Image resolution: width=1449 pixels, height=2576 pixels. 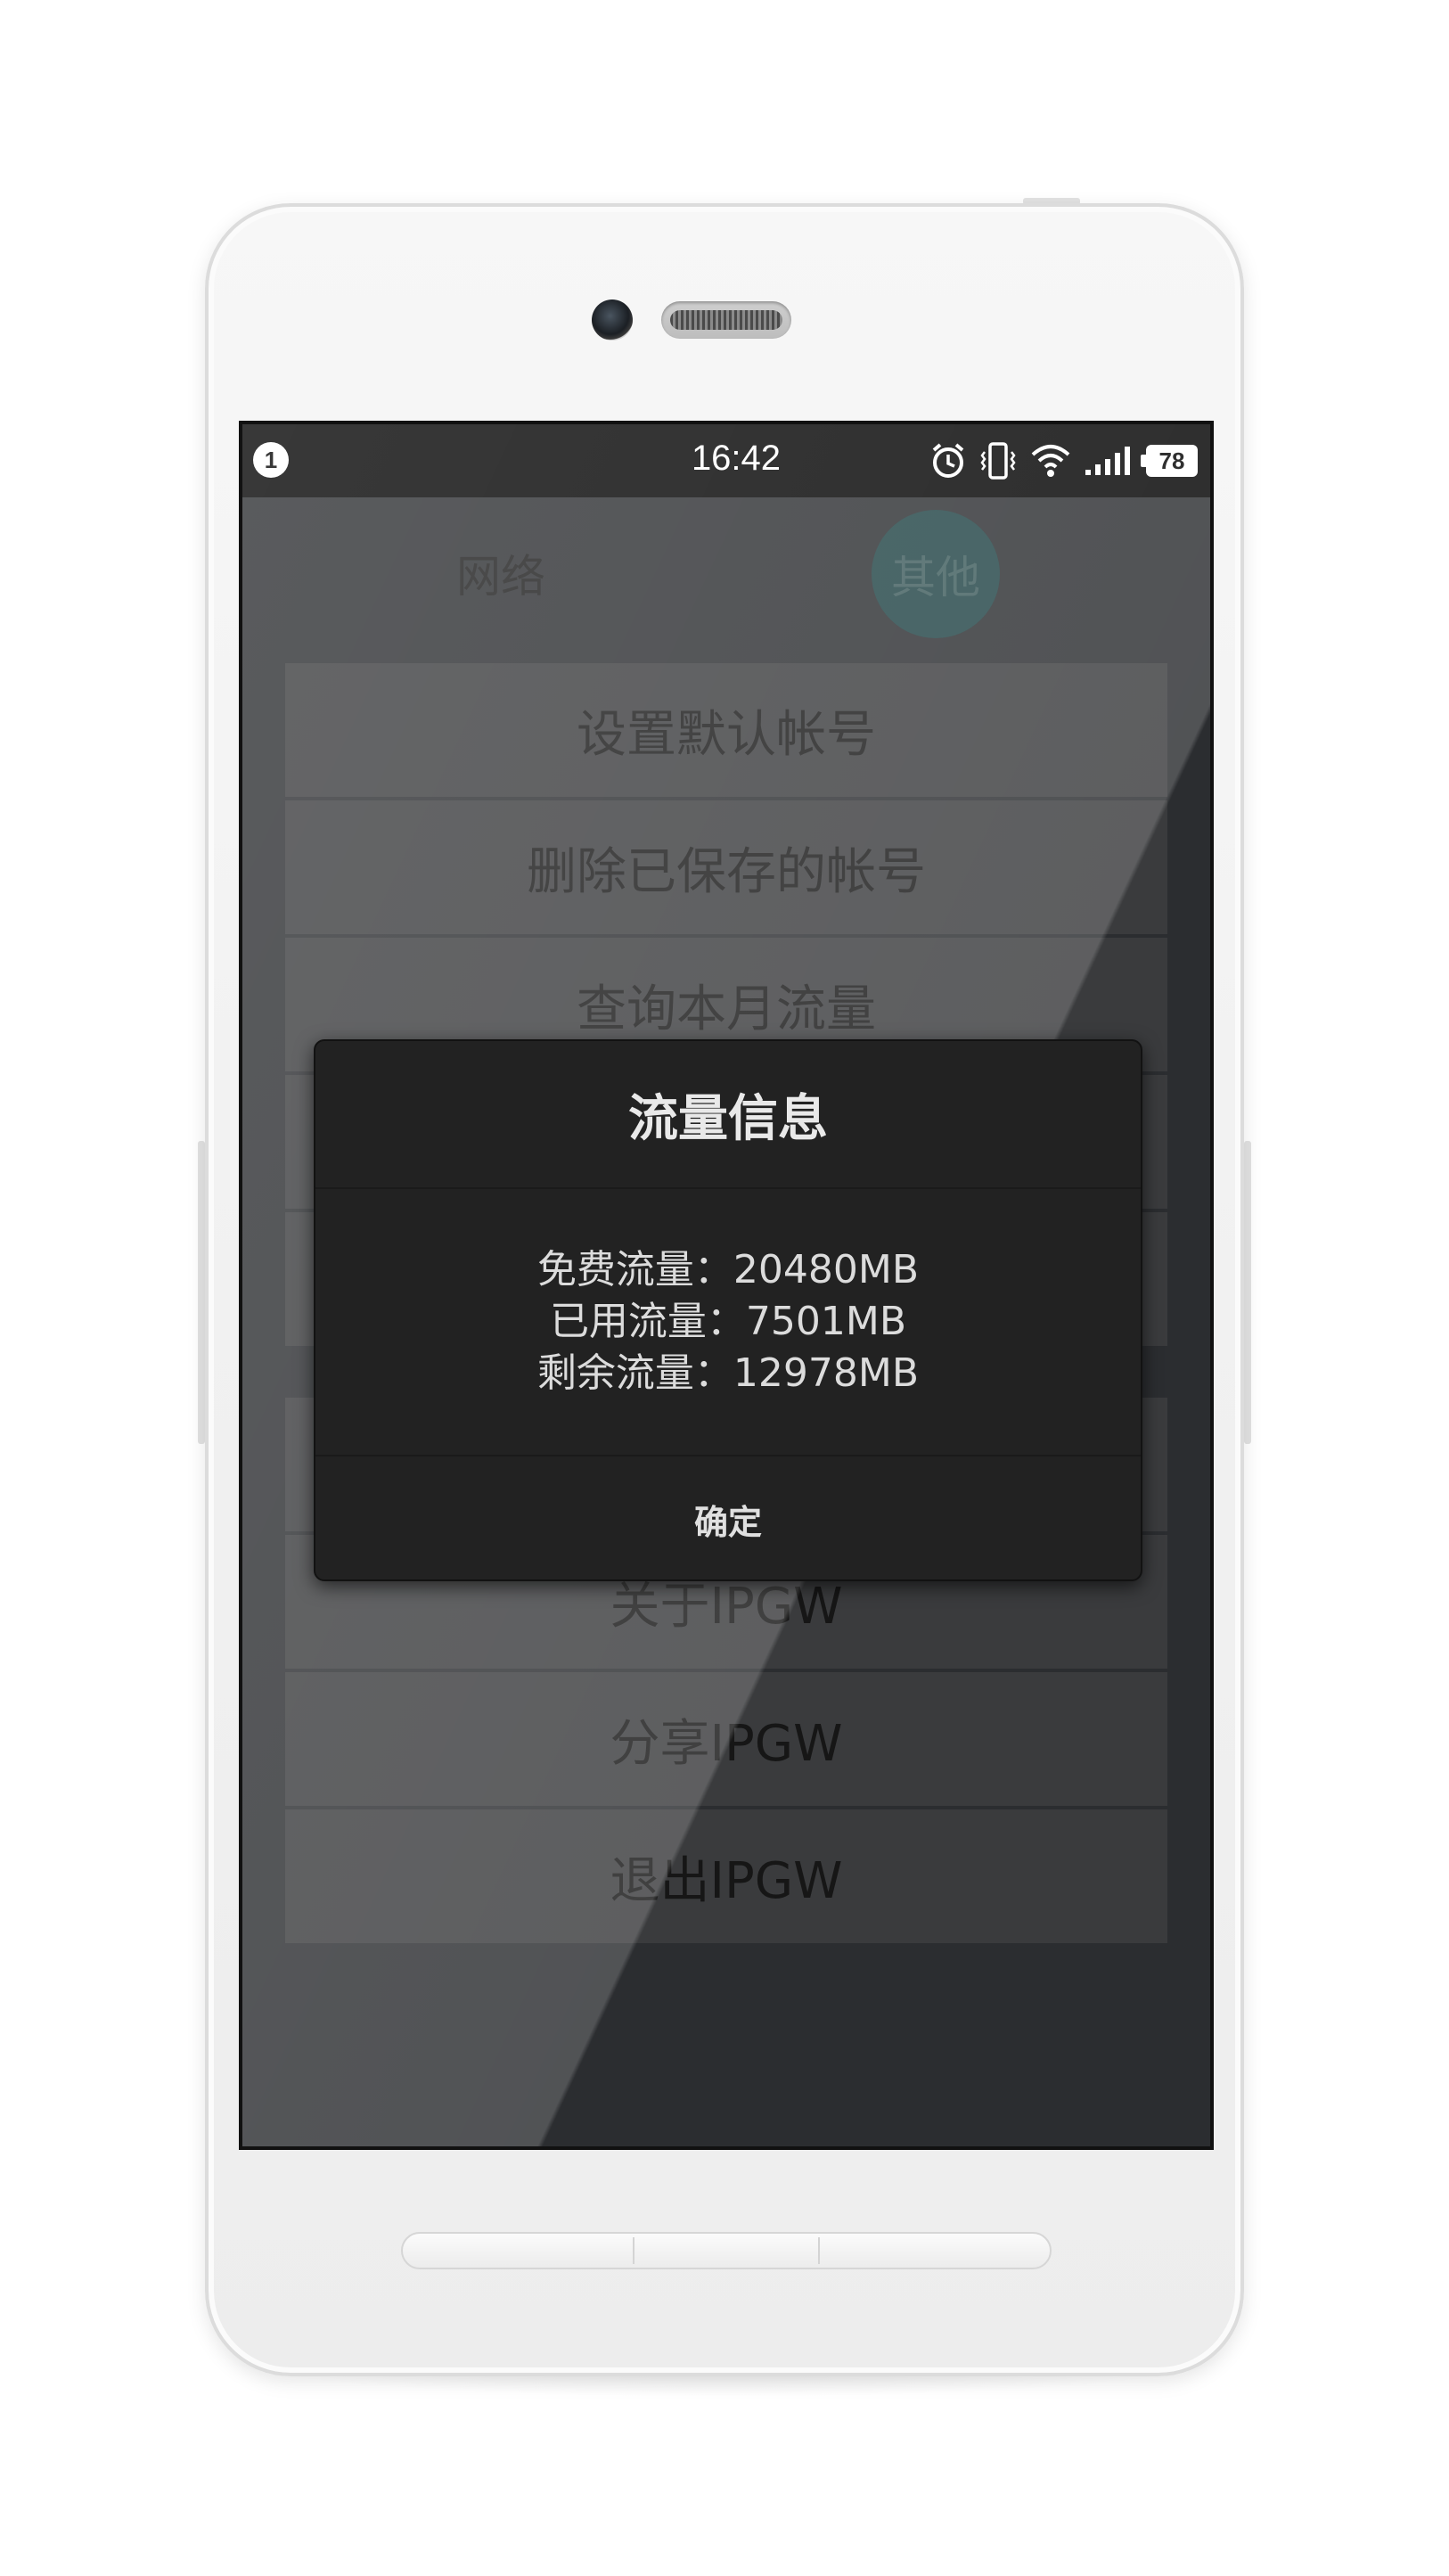 What do you see at coordinates (998, 461) in the screenshot?
I see `vibrate-icon` at bounding box center [998, 461].